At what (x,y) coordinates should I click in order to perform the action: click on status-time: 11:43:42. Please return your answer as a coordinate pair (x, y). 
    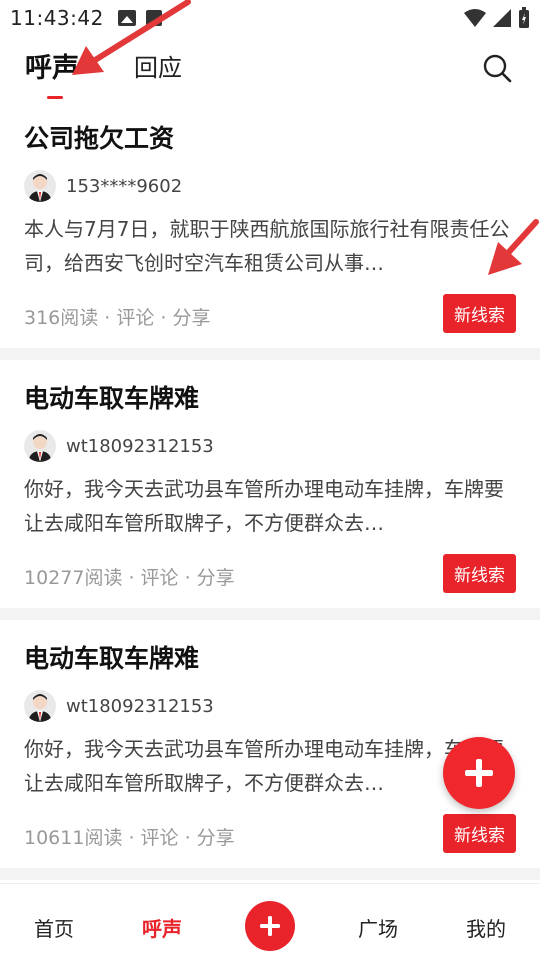
    Looking at the image, I should click on (57, 18).